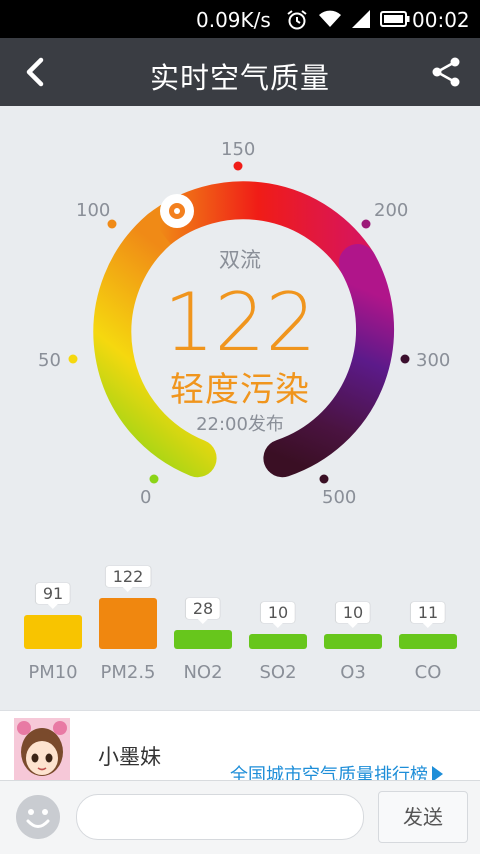 This screenshot has width=480, height=854. Describe the element at coordinates (297, 20) in the screenshot. I see `alarm-icon` at that location.